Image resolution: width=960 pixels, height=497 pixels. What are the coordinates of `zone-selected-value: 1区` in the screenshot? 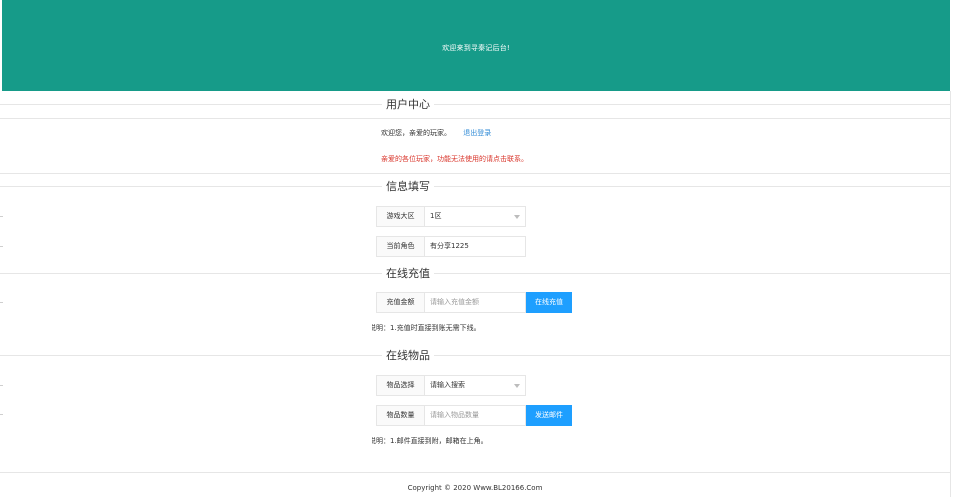 It's located at (436, 216).